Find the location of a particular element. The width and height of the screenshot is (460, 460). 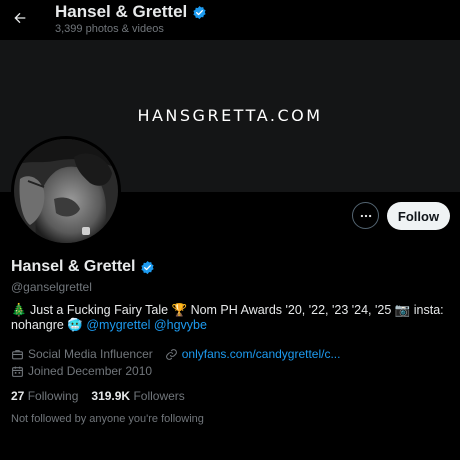

avatar is located at coordinates (66, 191).